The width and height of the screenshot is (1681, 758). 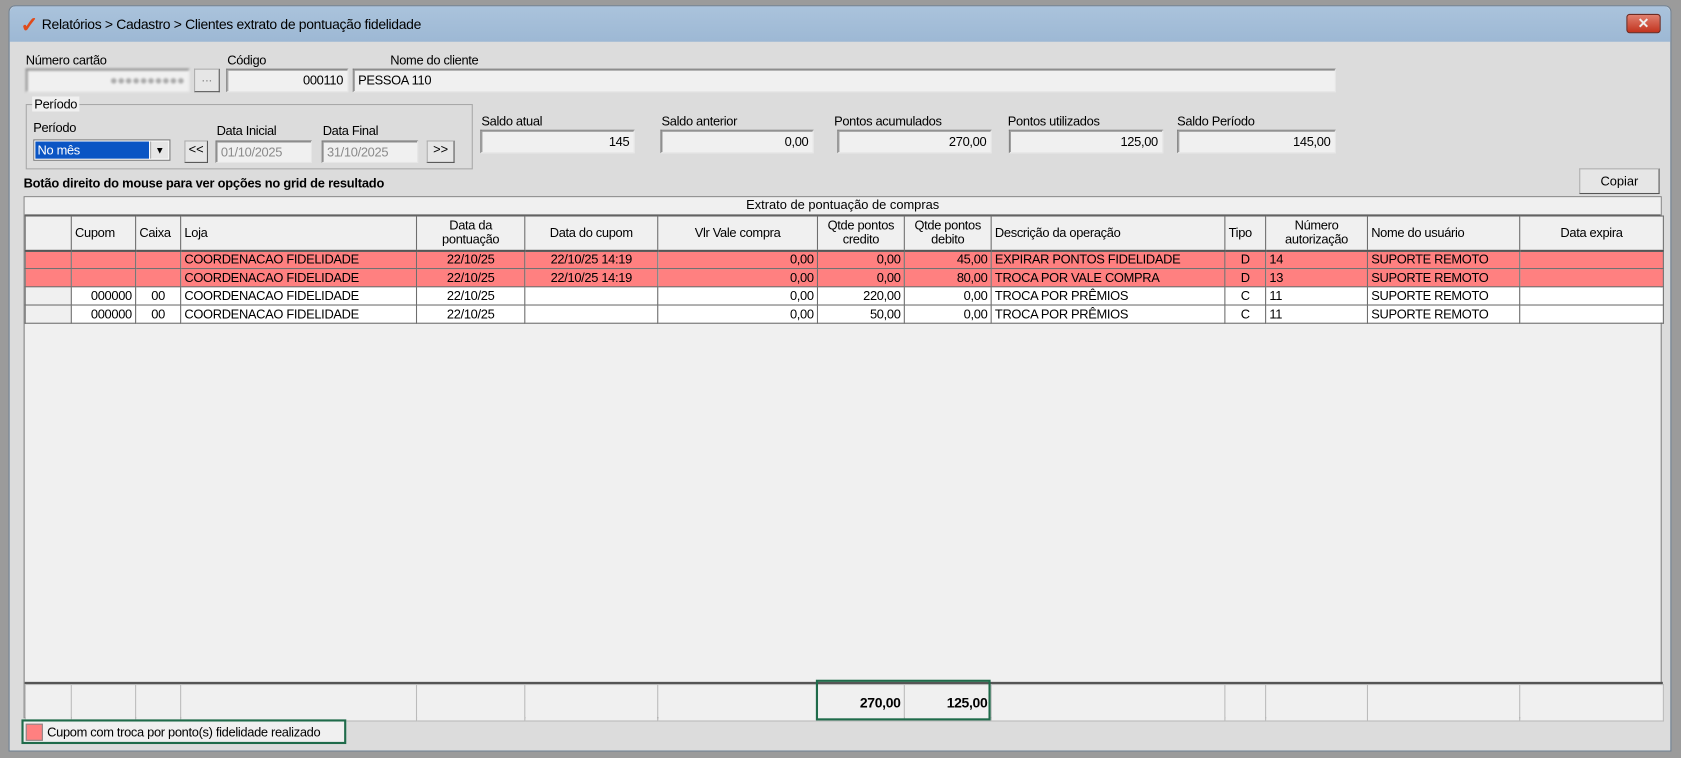 What do you see at coordinates (947, 233) in the screenshot?
I see `column-header: Qtde pontos debito` at bounding box center [947, 233].